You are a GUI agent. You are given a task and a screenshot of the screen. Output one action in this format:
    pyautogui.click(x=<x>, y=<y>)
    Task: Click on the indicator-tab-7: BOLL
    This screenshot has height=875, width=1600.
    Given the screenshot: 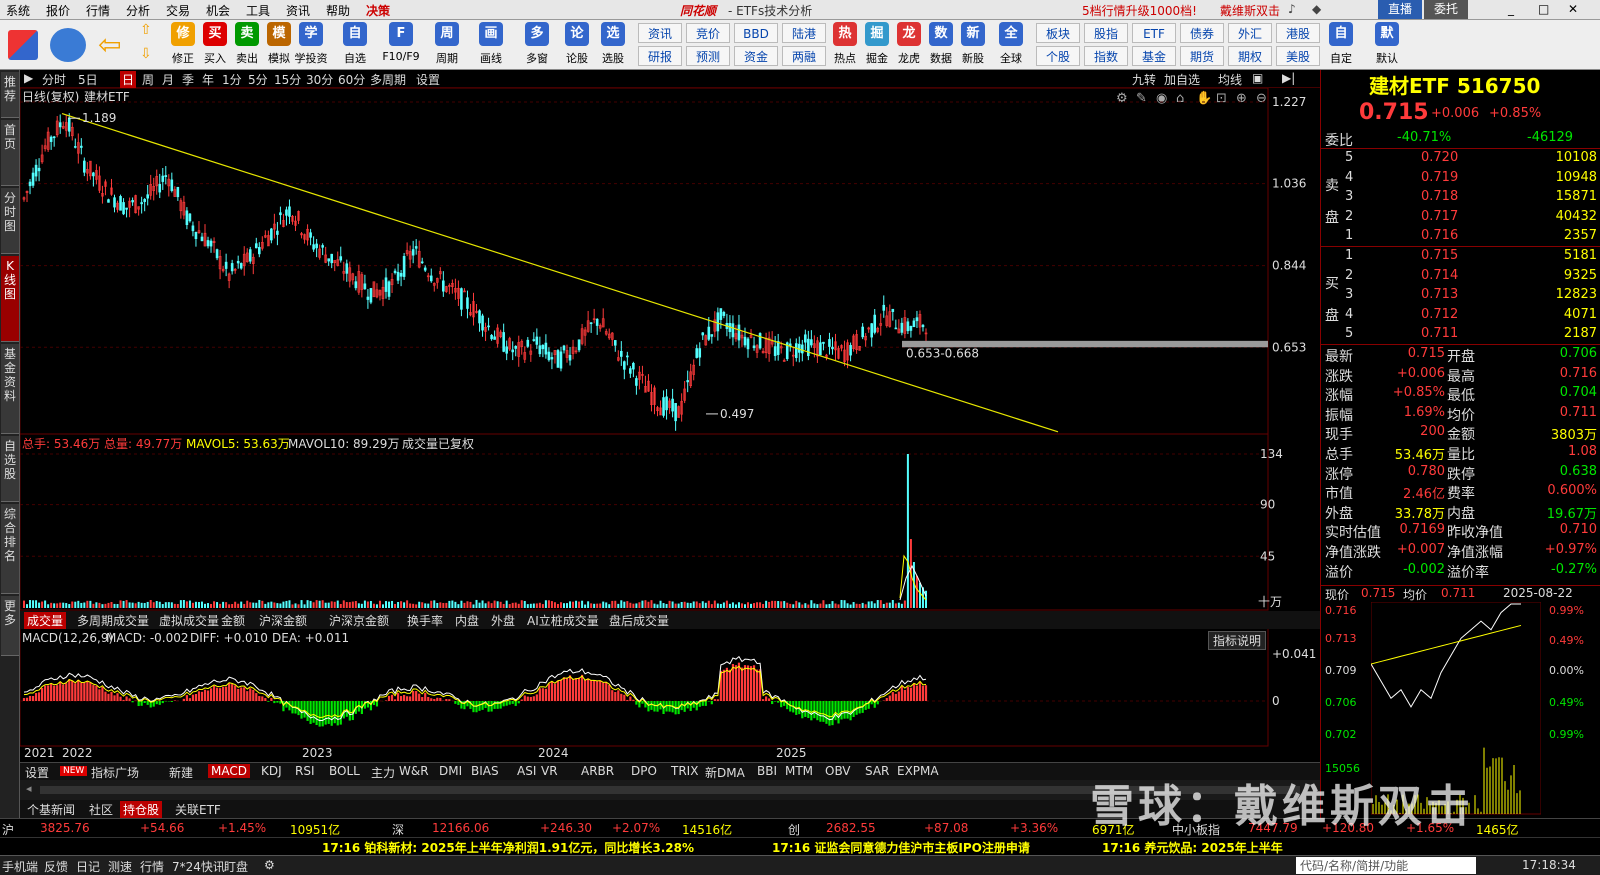 What is the action you would take?
    pyautogui.click(x=344, y=771)
    